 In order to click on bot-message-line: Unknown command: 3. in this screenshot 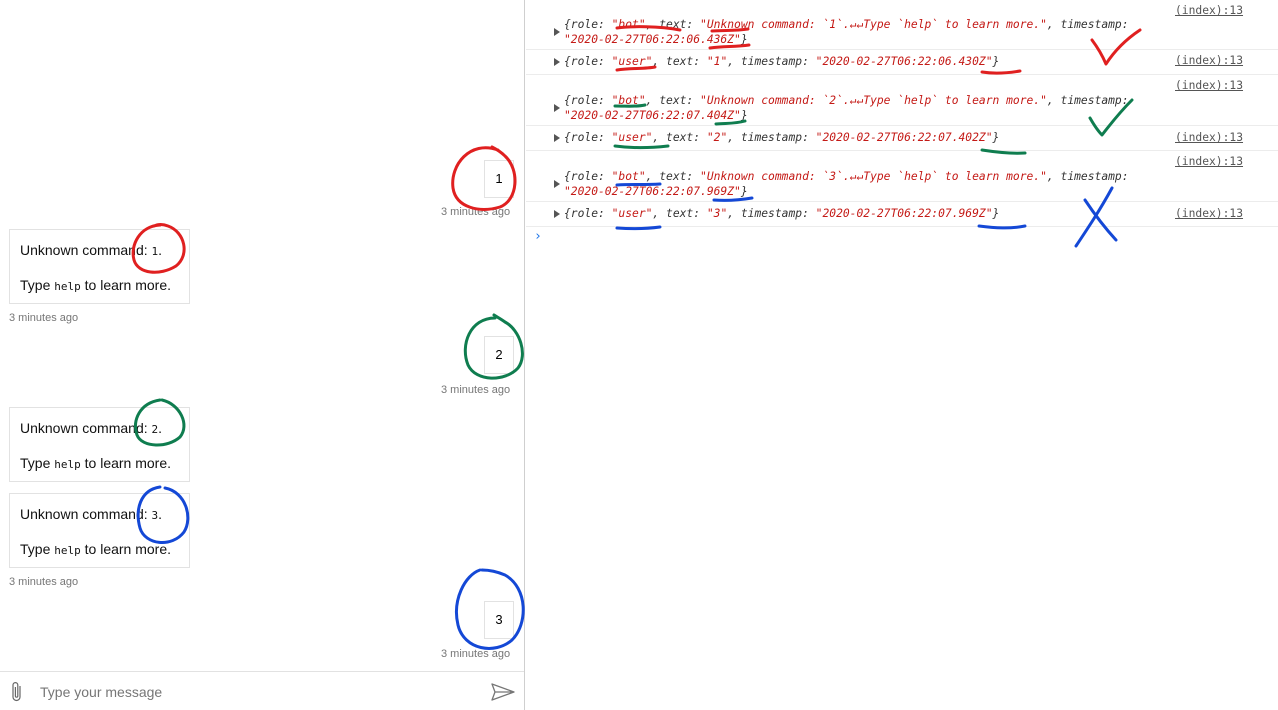, I will do `click(91, 514)`.